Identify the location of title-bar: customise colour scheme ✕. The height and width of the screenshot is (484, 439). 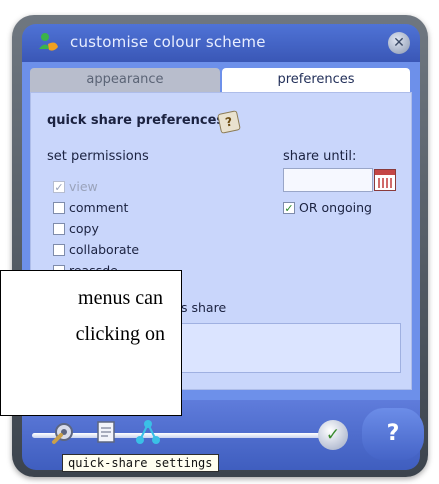
(221, 43).